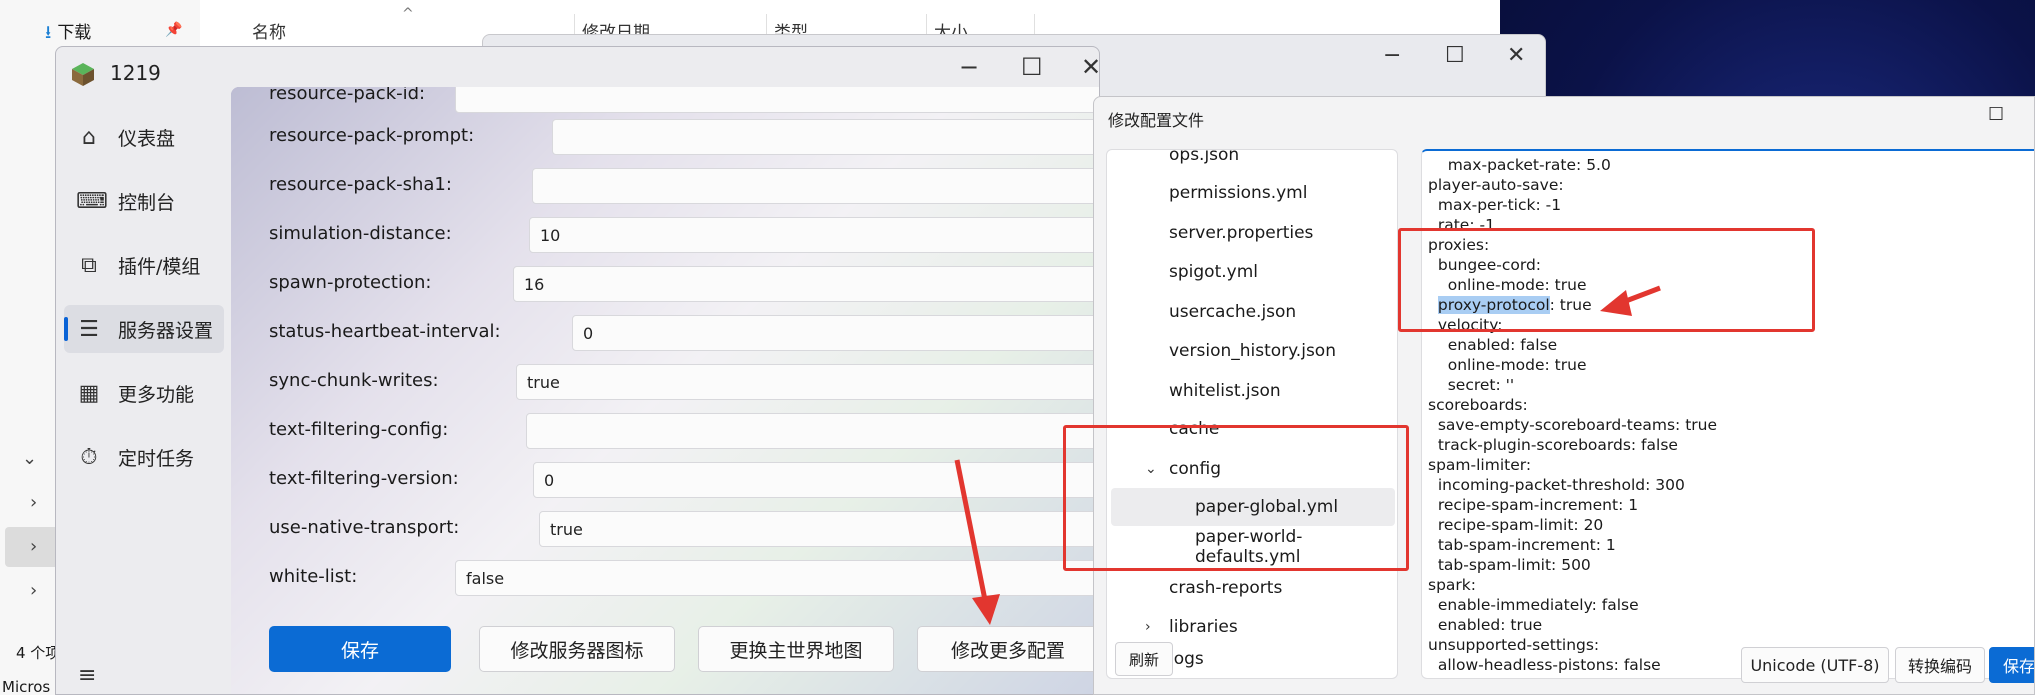 This screenshot has width=2035, height=695. Describe the element at coordinates (1496, 185) in the screenshot. I see `code-line: player-auto-save:` at that location.